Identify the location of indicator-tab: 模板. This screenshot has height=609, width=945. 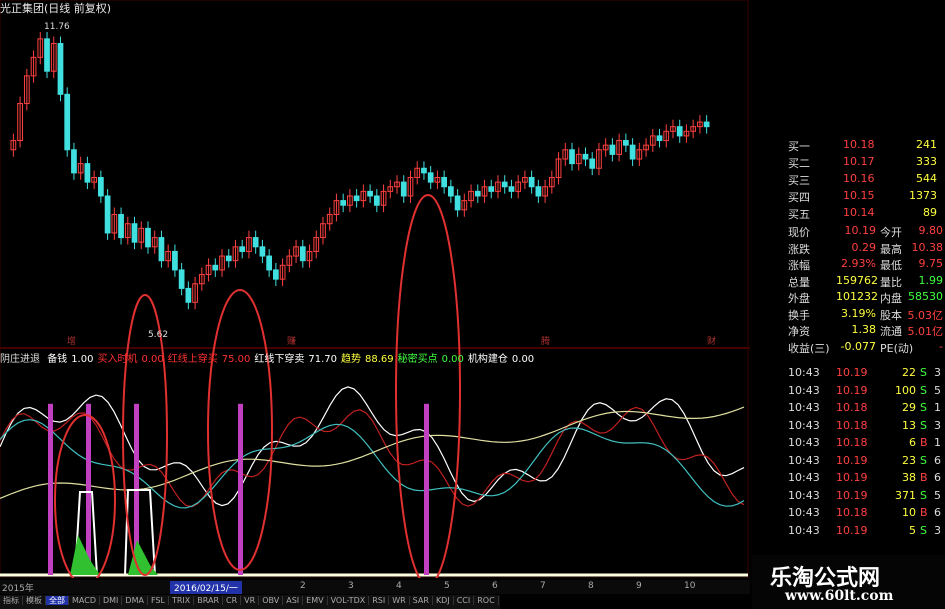
(34, 600).